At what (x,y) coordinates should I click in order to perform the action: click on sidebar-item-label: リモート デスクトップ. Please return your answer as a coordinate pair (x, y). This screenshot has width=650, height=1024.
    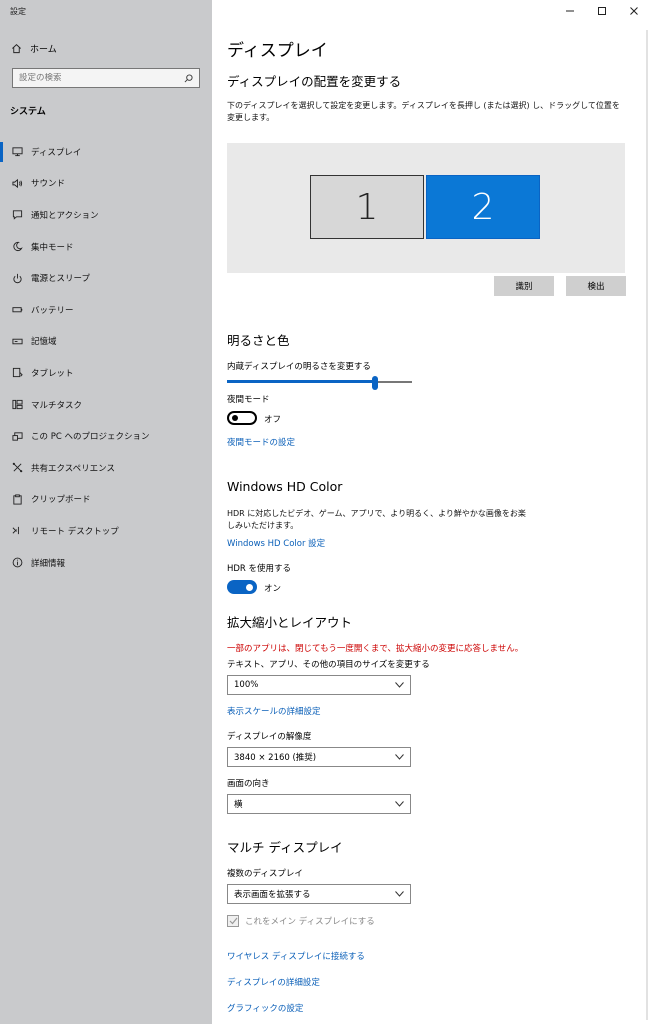
    Looking at the image, I should click on (75, 531).